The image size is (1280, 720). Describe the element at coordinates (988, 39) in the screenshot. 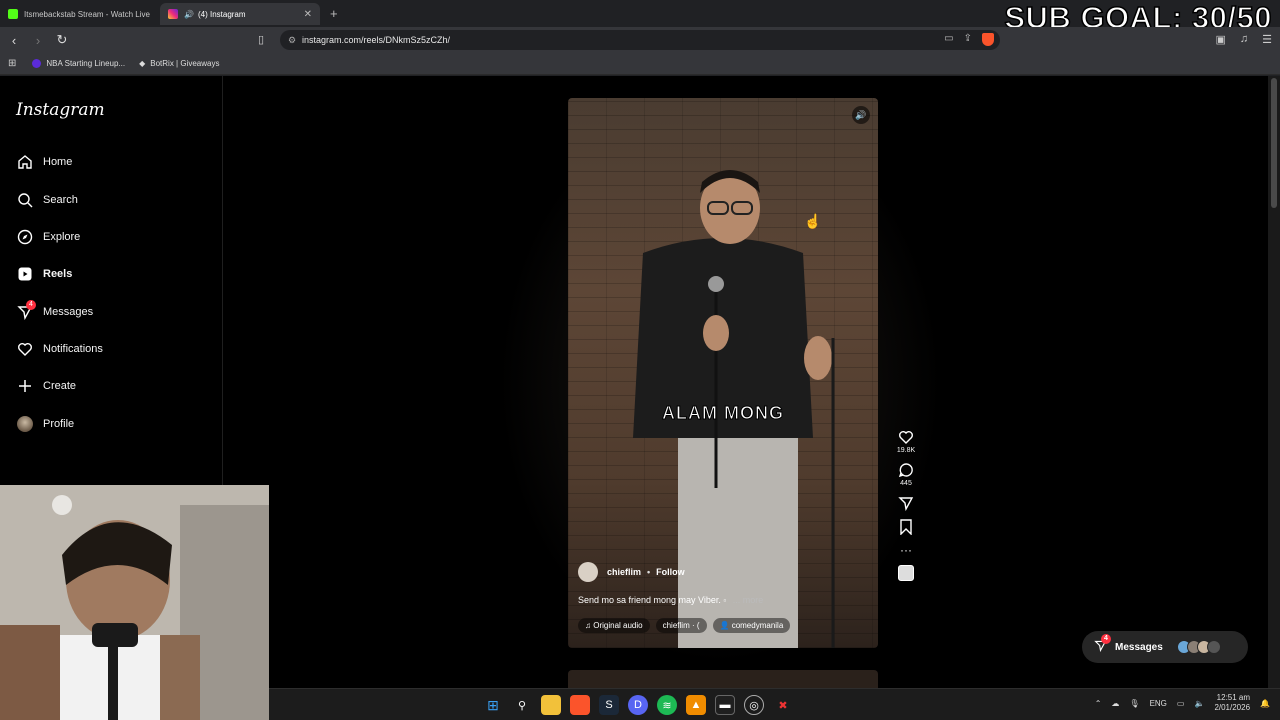

I see `brave-shield-icon` at that location.